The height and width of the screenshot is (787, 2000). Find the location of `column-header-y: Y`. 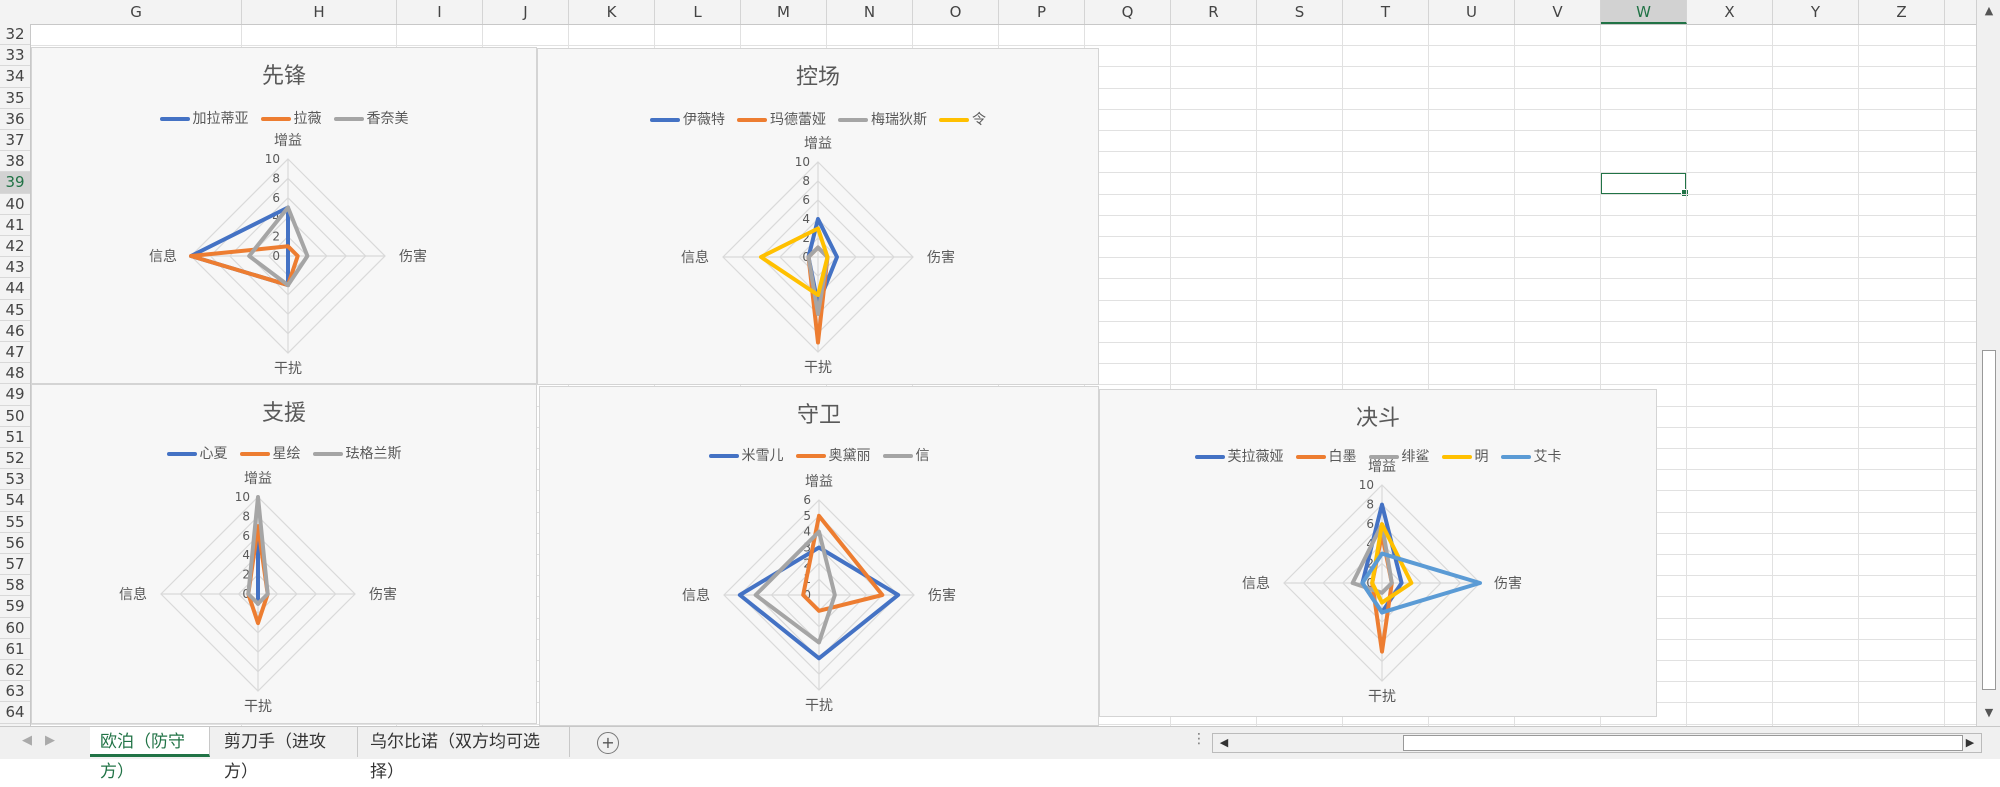

column-header-y: Y is located at coordinates (1816, 12).